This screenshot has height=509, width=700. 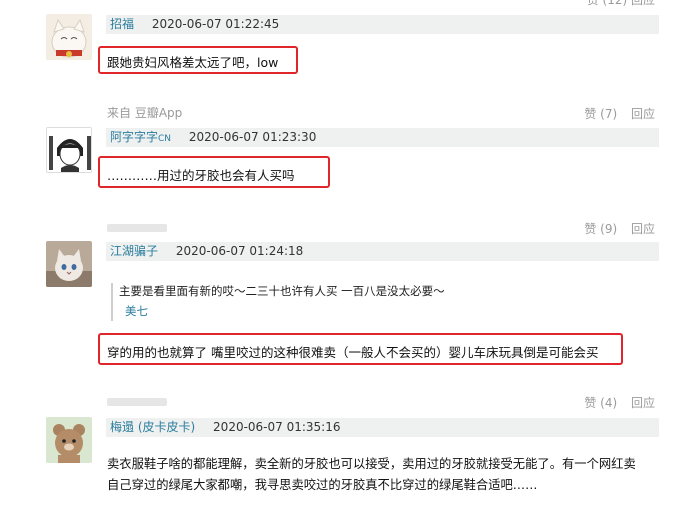 I want to click on timestamp: 2020-06-07 01:22:45, so click(x=215, y=24).